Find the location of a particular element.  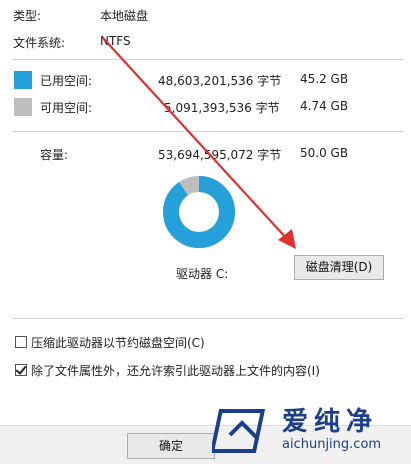

watermark-brand: 爱纯净 is located at coordinates (330, 422).